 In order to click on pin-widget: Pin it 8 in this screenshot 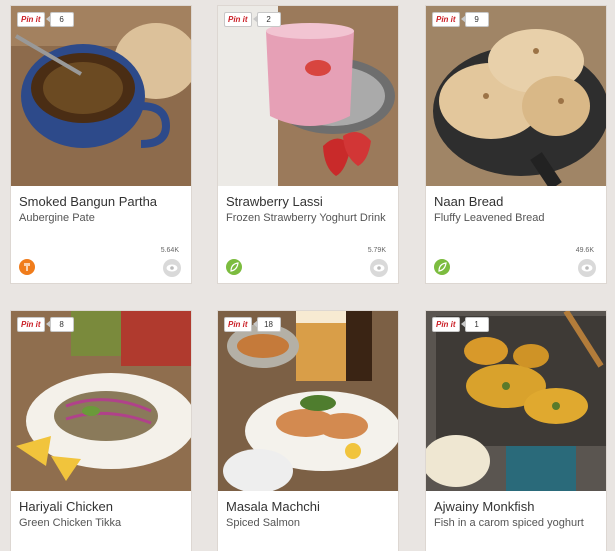, I will do `click(45, 324)`.